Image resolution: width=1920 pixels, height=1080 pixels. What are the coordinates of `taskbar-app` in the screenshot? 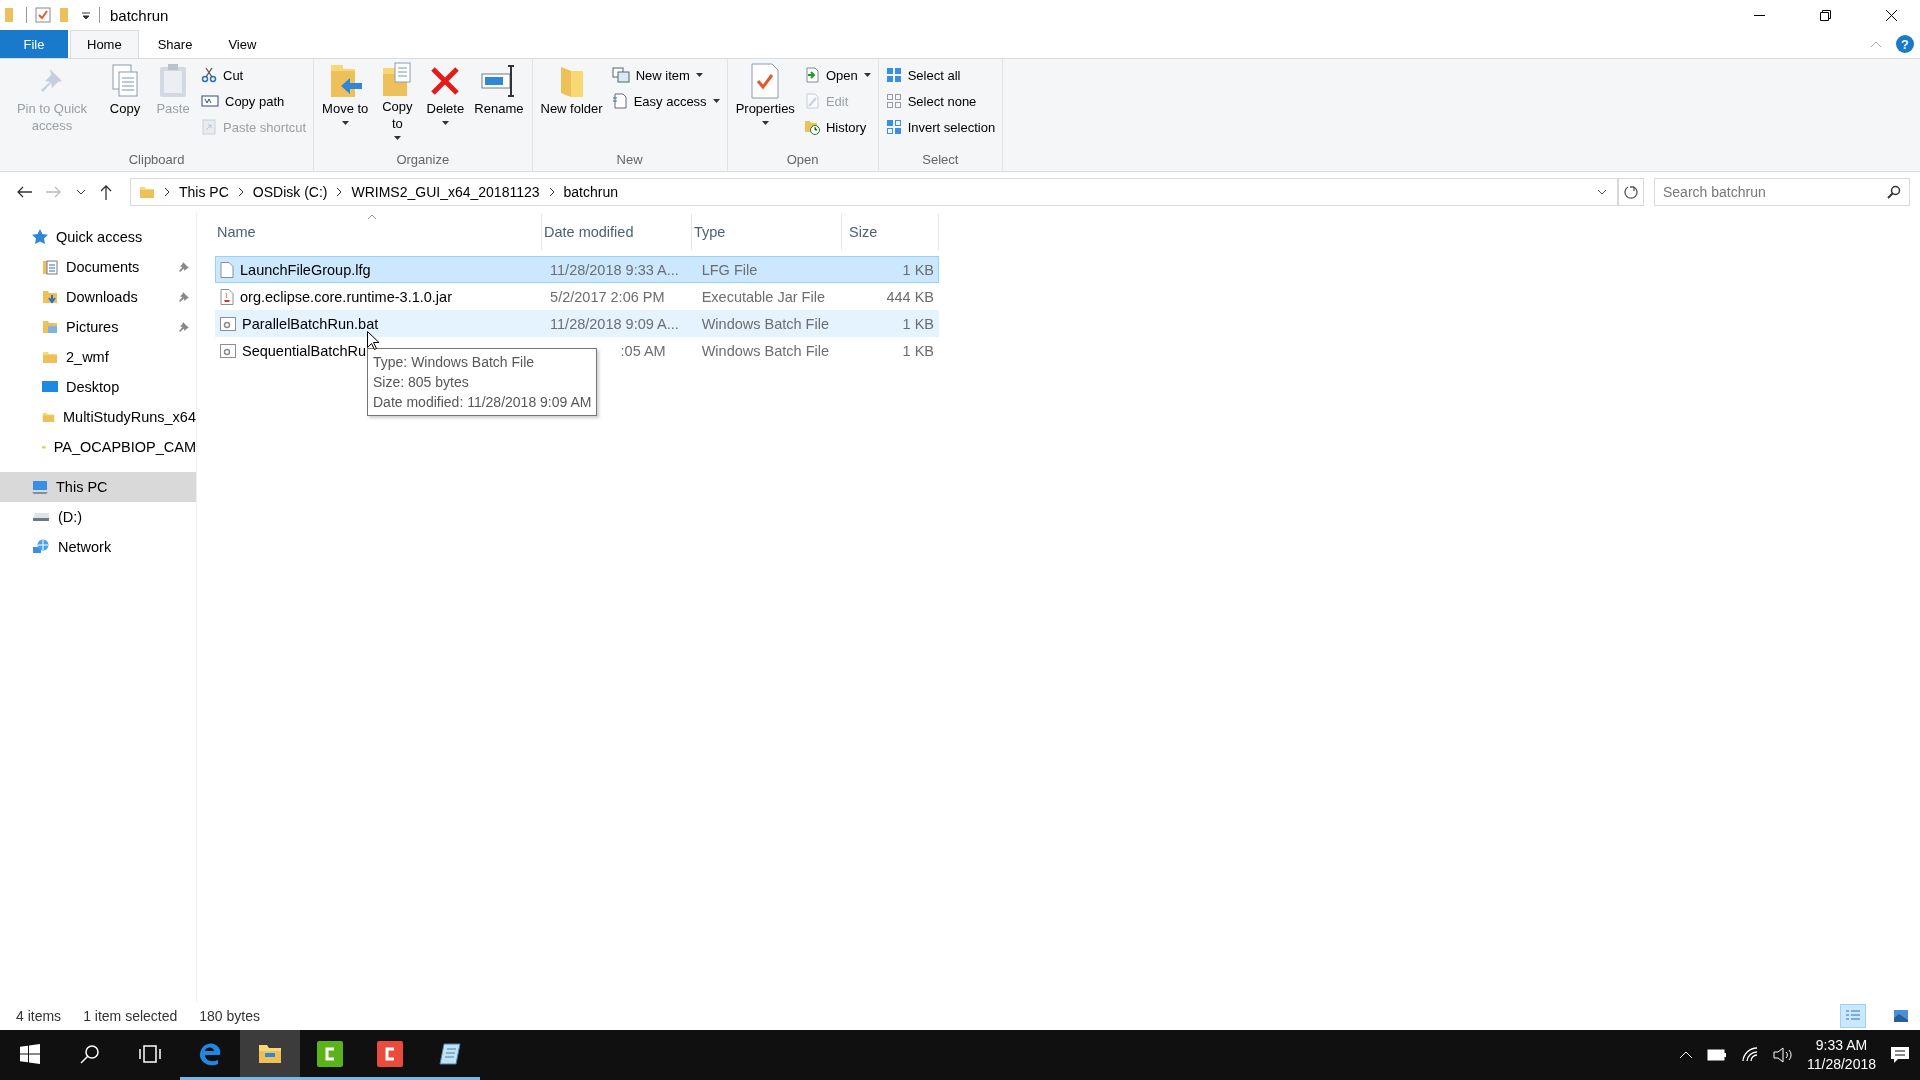 It's located at (270, 1055).